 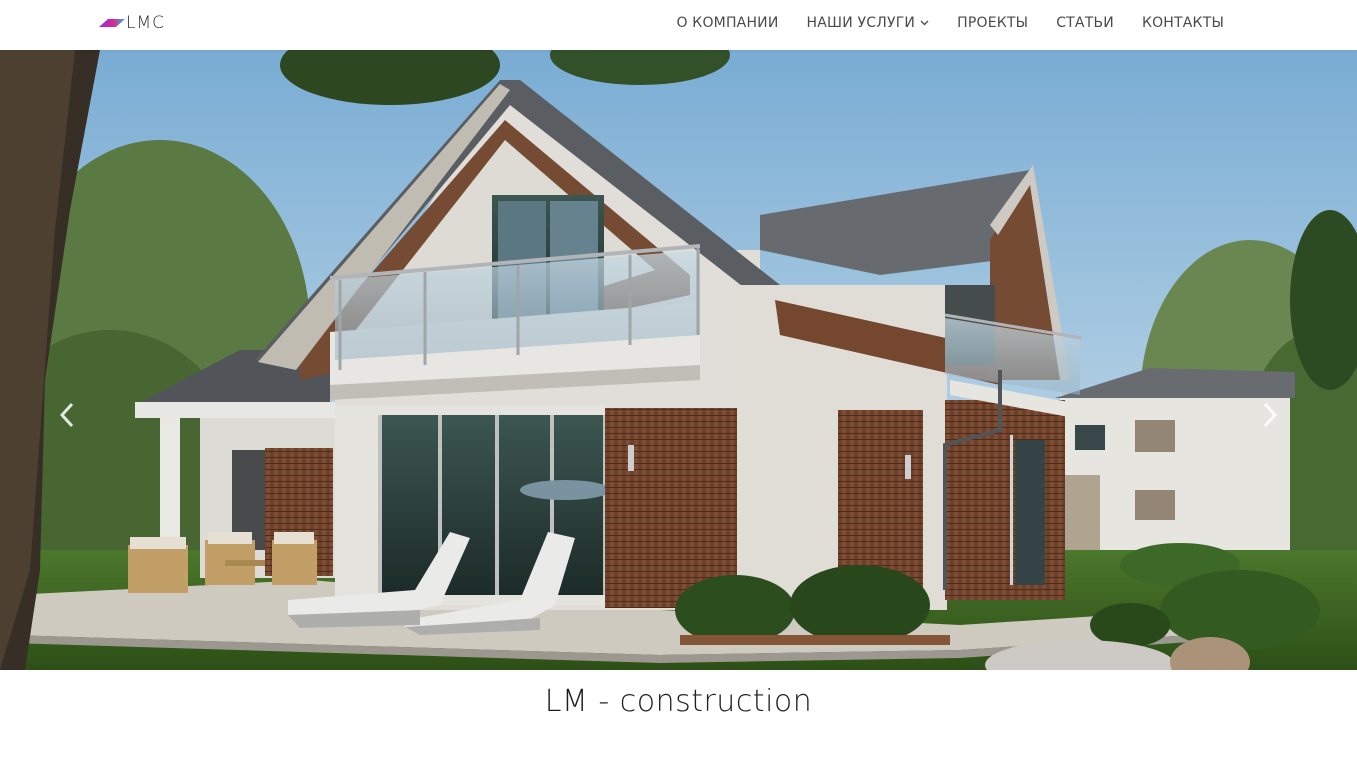 I want to click on carousel-prev-button, so click(x=67, y=415).